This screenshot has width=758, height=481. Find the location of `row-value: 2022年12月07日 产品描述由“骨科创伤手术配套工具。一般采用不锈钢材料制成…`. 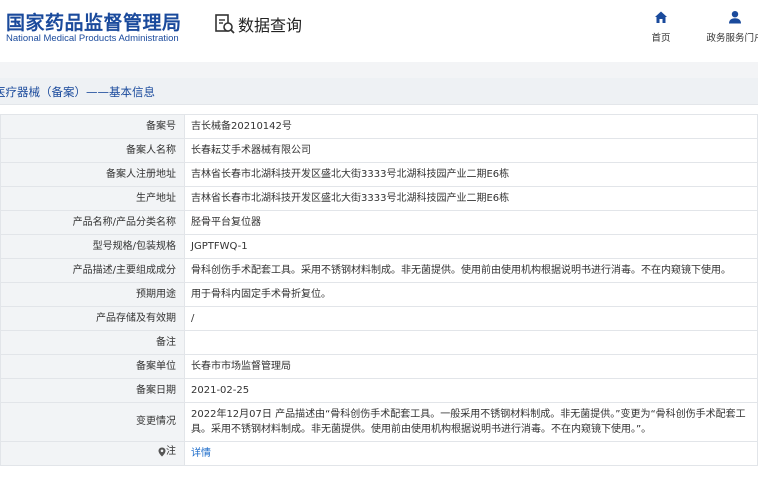

row-value: 2022年12月07日 产品描述由“骨科创伤手术配套工具。一般采用不锈钢材料制成… is located at coordinates (471, 422).